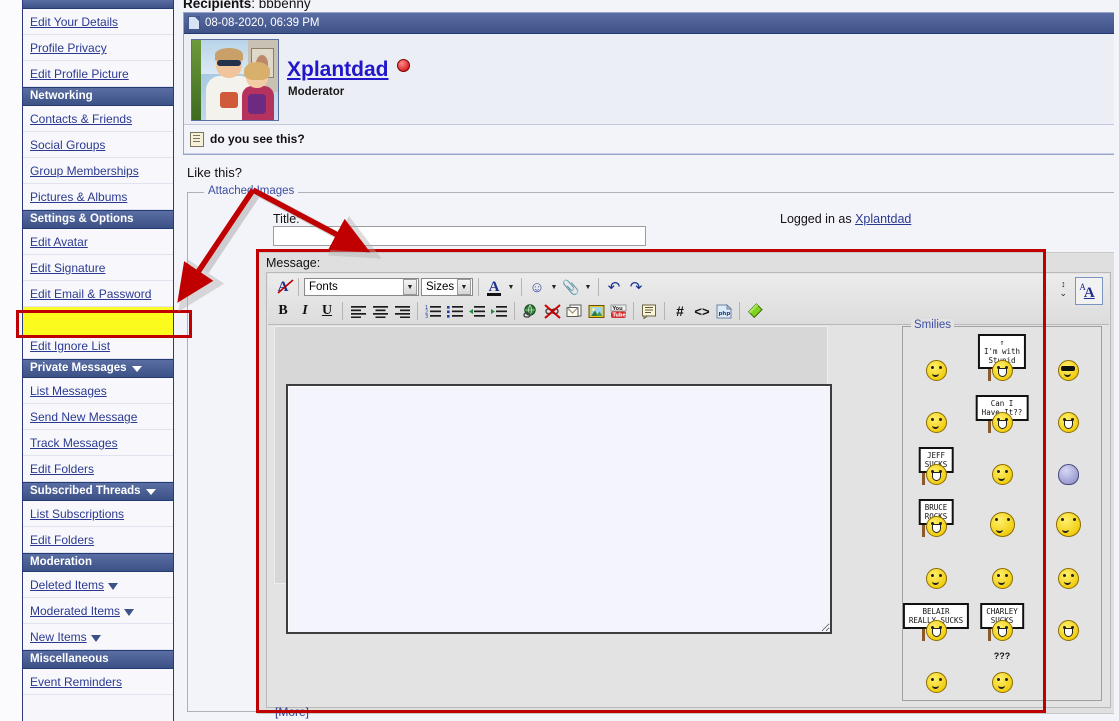 The height and width of the screenshot is (721, 1119). What do you see at coordinates (554, 287) in the screenshot?
I see `smilie-chevron-down-icon: ▼` at bounding box center [554, 287].